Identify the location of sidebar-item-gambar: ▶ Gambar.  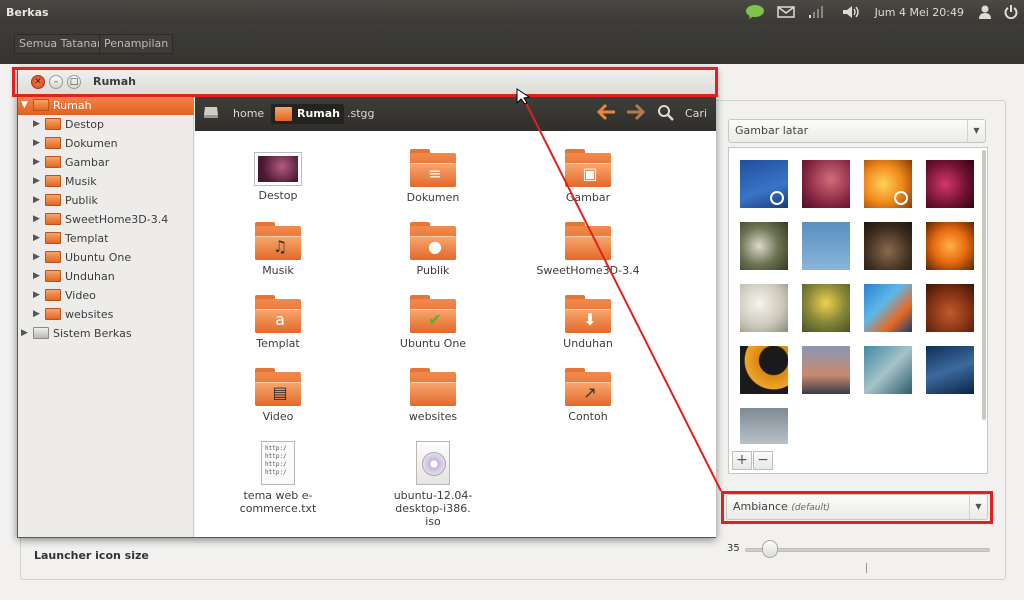
(106, 162).